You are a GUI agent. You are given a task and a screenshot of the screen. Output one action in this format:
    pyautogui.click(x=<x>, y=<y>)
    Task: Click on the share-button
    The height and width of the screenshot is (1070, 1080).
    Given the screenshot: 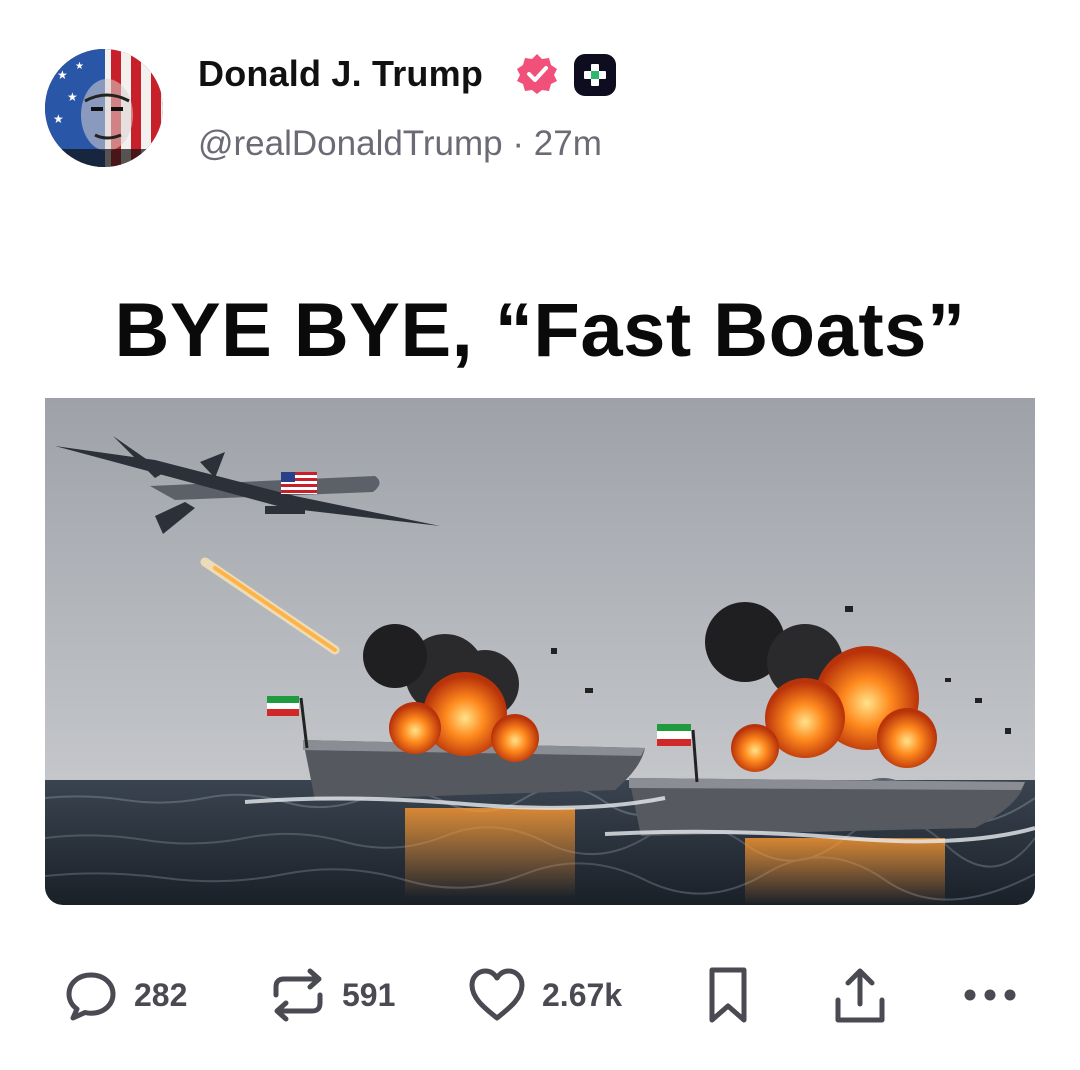 What is the action you would take?
    pyautogui.click(x=860, y=995)
    